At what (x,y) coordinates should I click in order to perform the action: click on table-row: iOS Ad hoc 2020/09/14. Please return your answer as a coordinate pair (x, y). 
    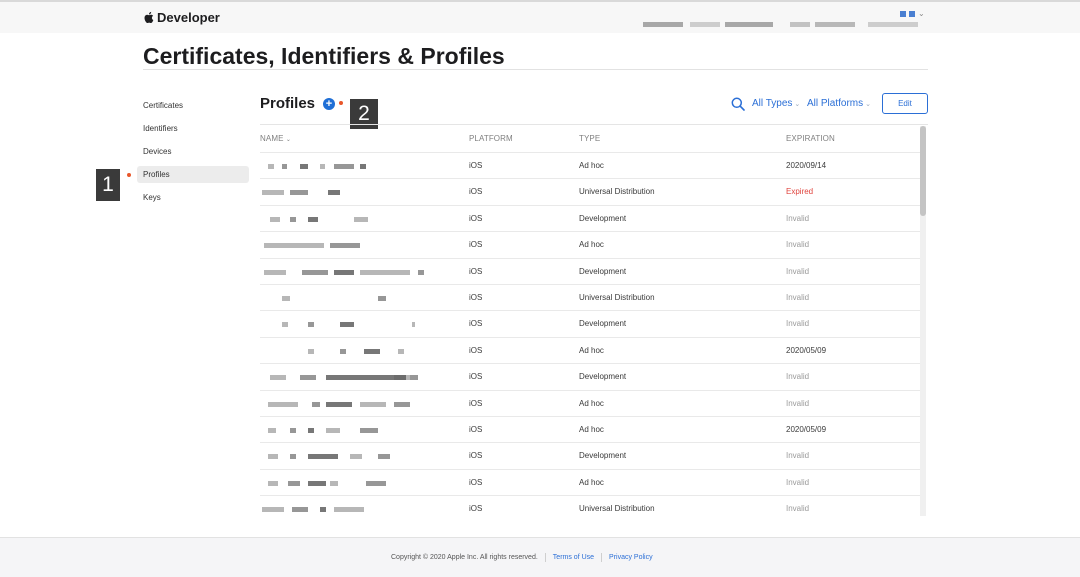
    Looking at the image, I should click on (590, 165).